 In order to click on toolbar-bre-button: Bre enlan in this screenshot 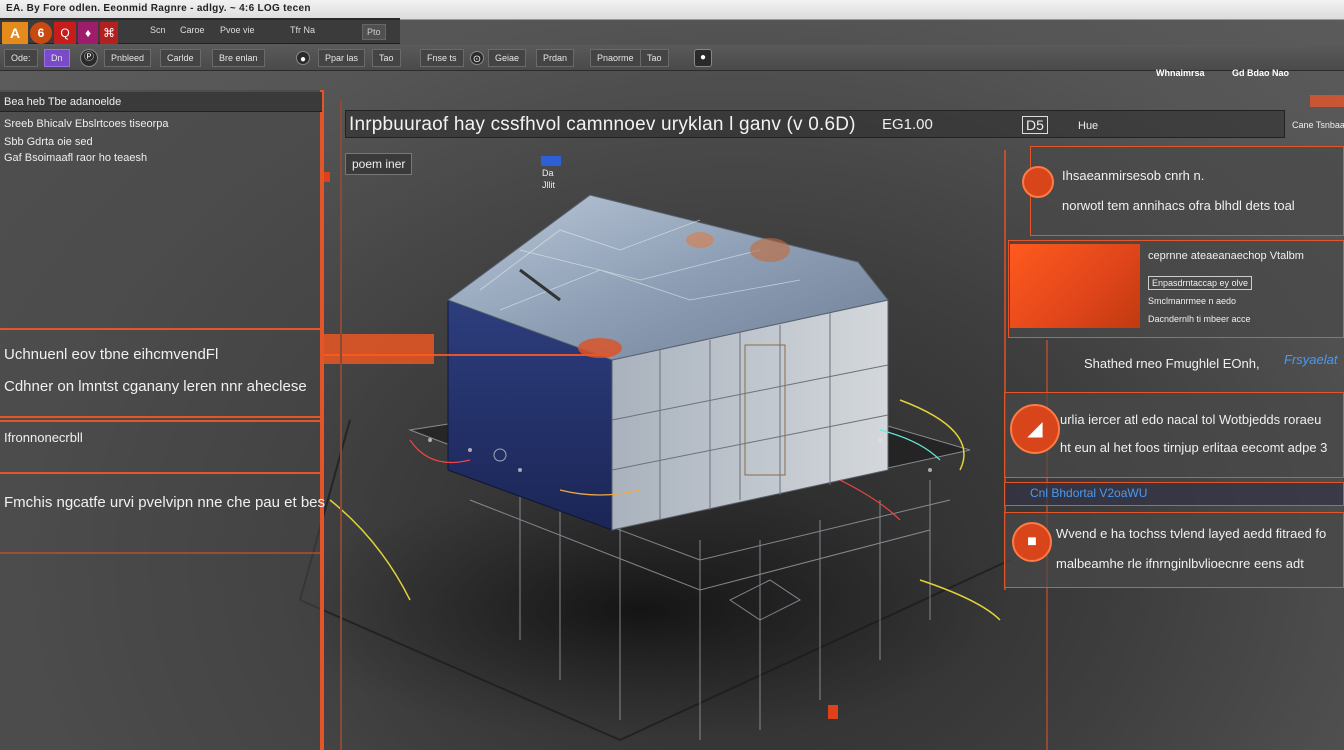, I will do `click(238, 58)`.